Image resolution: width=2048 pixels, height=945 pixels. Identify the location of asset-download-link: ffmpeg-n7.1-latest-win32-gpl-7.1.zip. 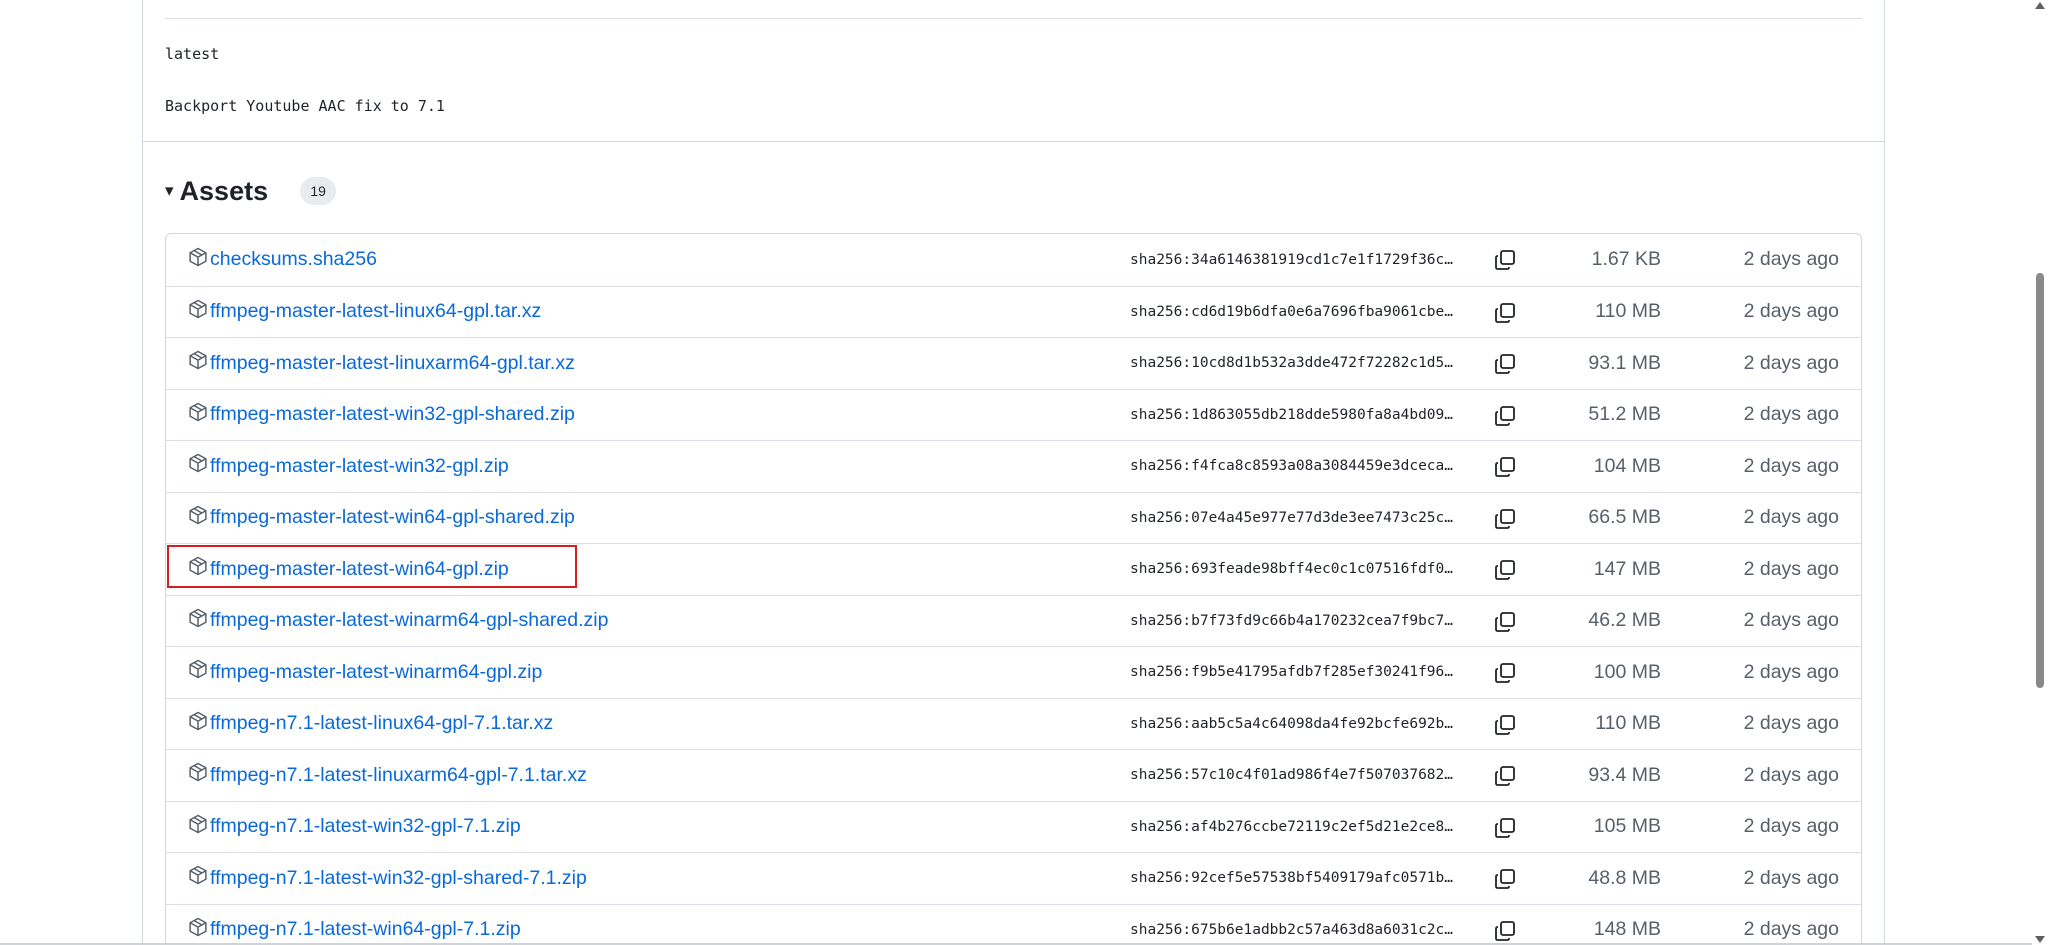
(354, 827).